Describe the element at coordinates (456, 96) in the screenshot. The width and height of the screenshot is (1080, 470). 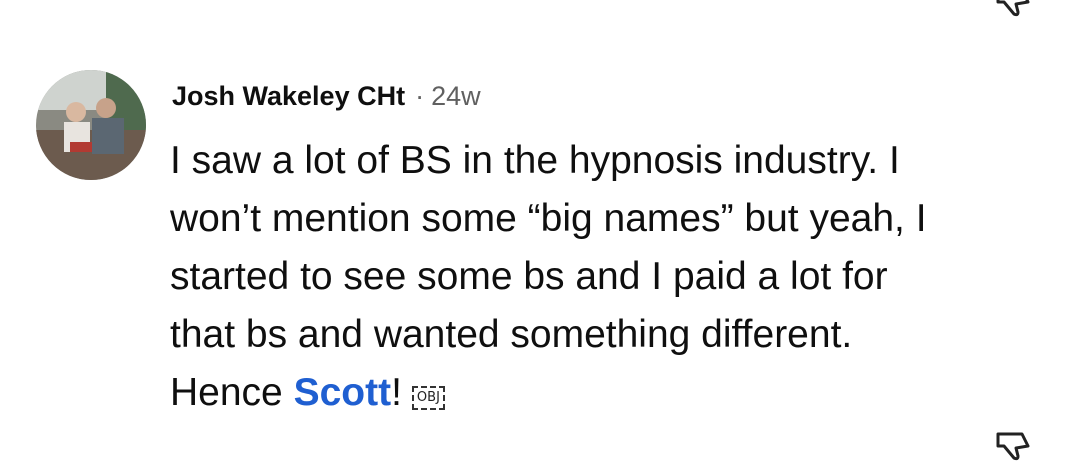
I see `timestamp: 24w` at that location.